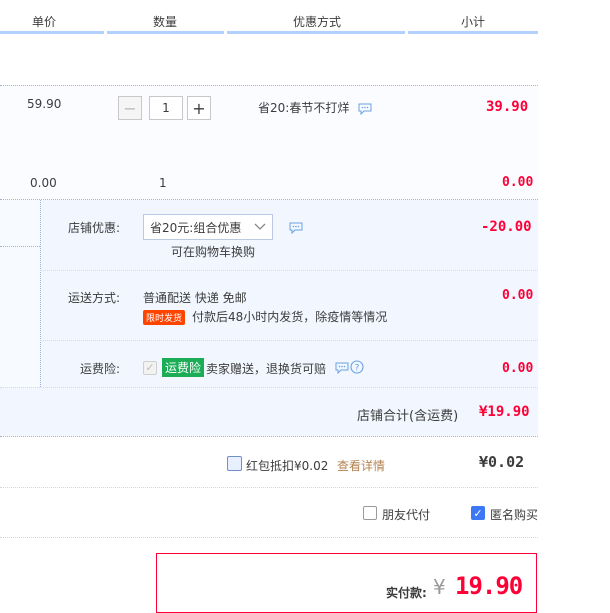 The height and width of the screenshot is (613, 610). What do you see at coordinates (473, 22) in the screenshot?
I see `header-subtotal: 小计` at bounding box center [473, 22].